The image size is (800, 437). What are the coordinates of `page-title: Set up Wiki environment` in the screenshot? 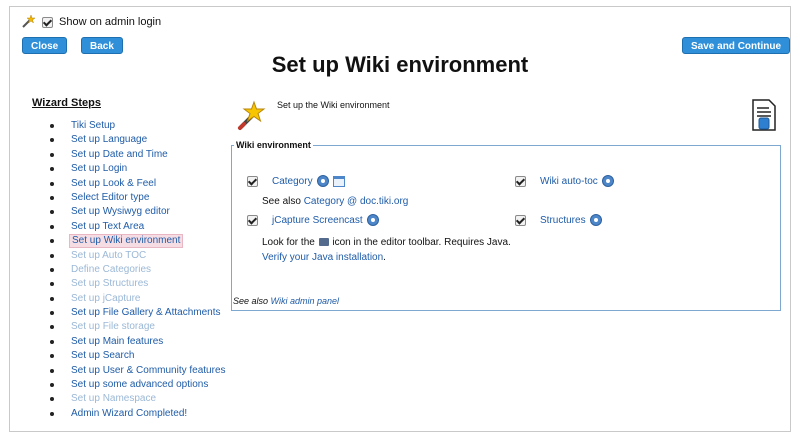 It's located at (400, 64).